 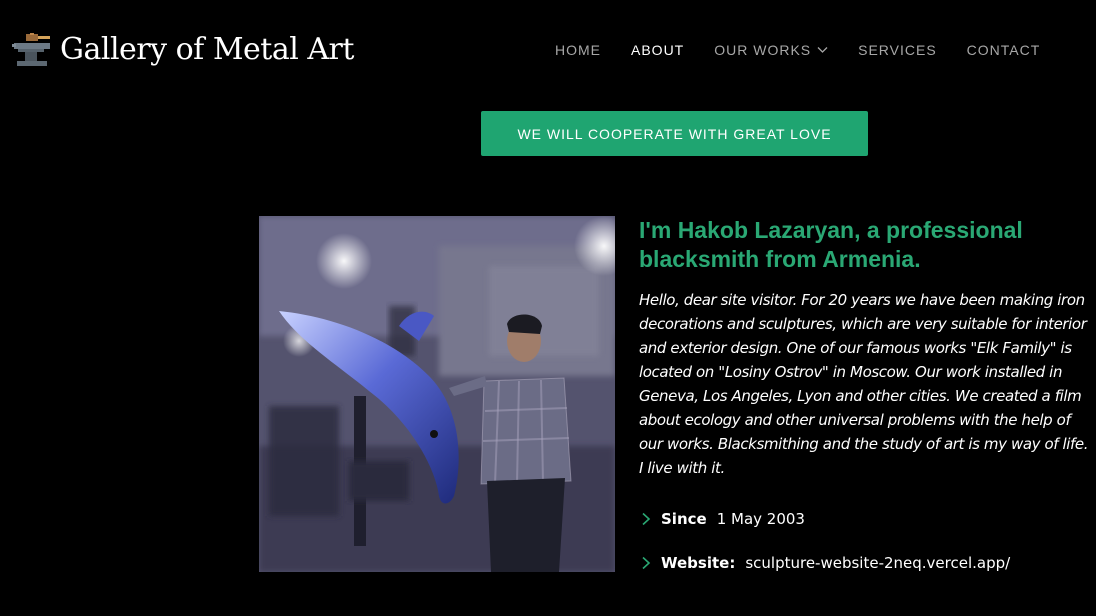 I want to click on nav-services: SERVICES, so click(x=897, y=50).